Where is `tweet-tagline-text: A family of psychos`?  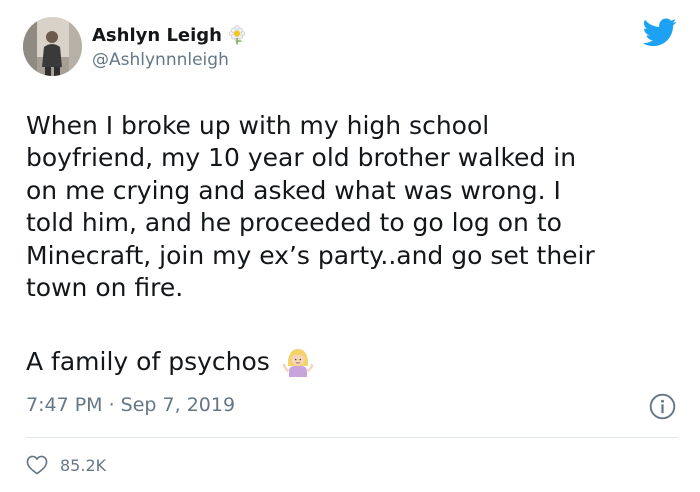
tweet-tagline-text: A family of psychos is located at coordinates (148, 361).